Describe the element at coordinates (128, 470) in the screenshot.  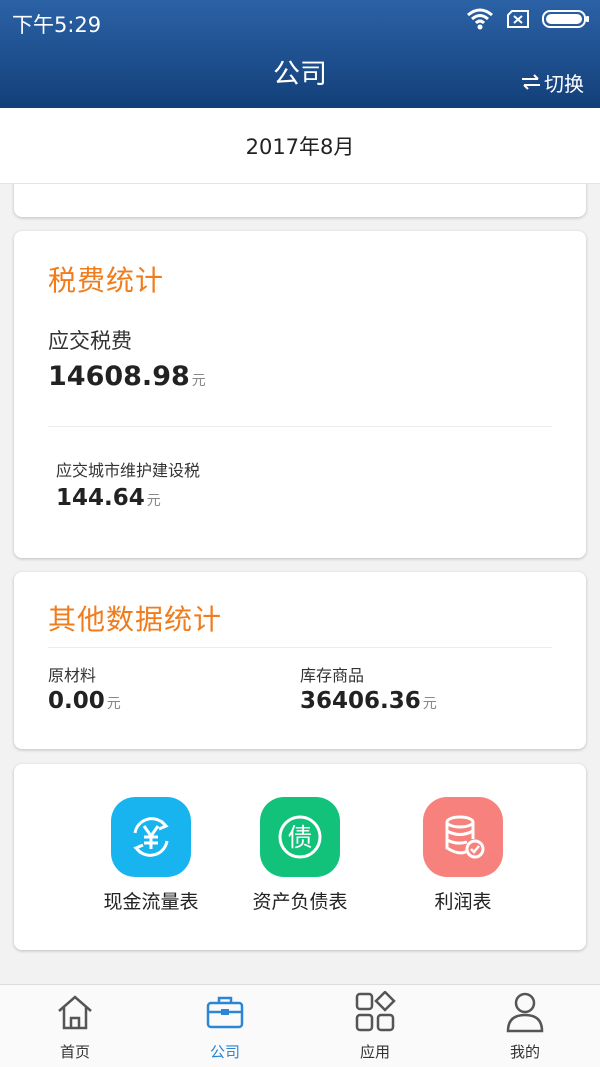
I see `urban-tax-label: 应交城市维护建设税` at that location.